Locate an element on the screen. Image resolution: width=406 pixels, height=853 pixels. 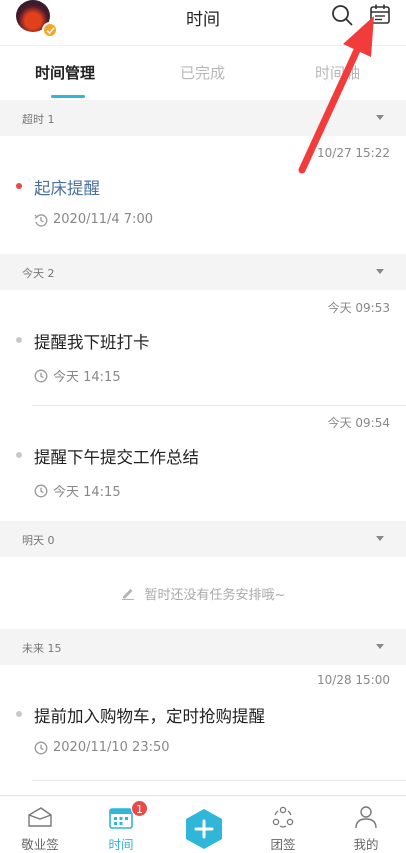
section-header-today: 今天 2 is located at coordinates (203, 272).